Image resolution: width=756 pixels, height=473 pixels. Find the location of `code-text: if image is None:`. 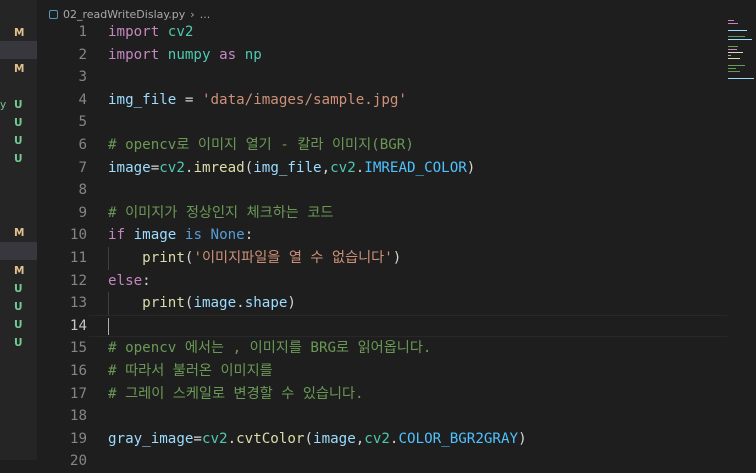

code-text: if image is None: is located at coordinates (180, 235).